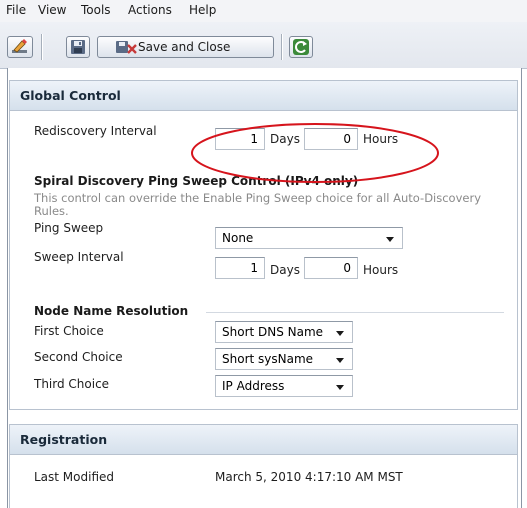 The image size is (527, 508). I want to click on save-and-close-button: Save and Close, so click(185, 47).